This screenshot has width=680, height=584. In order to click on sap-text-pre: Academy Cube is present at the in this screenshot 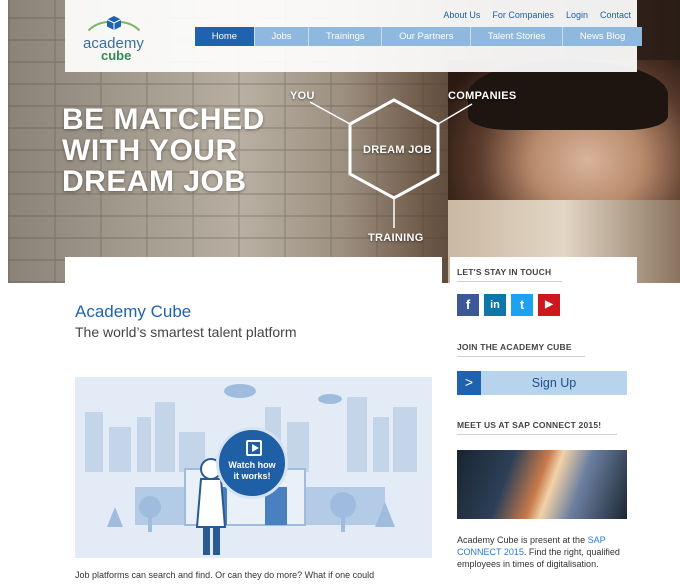, I will do `click(522, 540)`.